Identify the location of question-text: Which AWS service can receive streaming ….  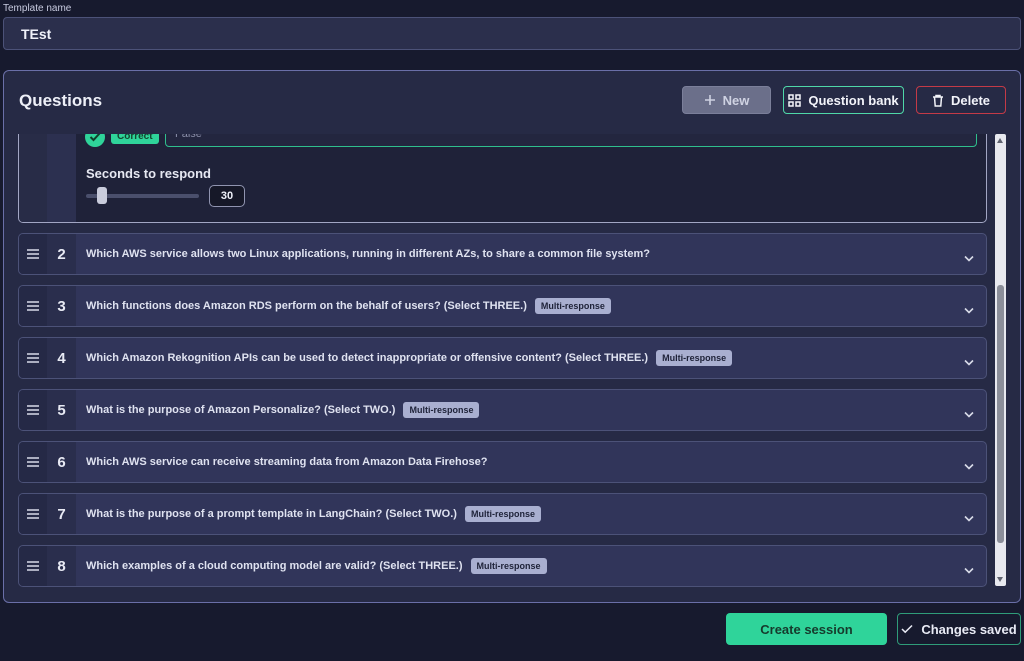
(286, 462).